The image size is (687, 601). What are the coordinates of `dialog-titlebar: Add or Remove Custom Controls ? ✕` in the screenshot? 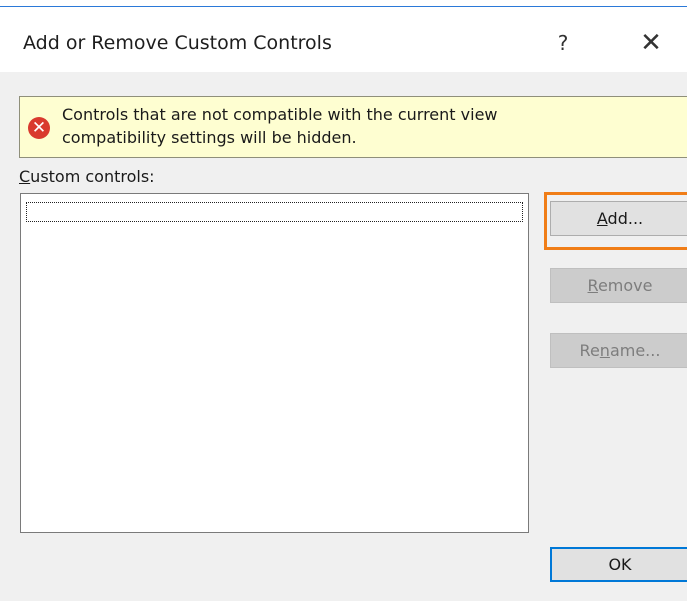 It's located at (343, 40).